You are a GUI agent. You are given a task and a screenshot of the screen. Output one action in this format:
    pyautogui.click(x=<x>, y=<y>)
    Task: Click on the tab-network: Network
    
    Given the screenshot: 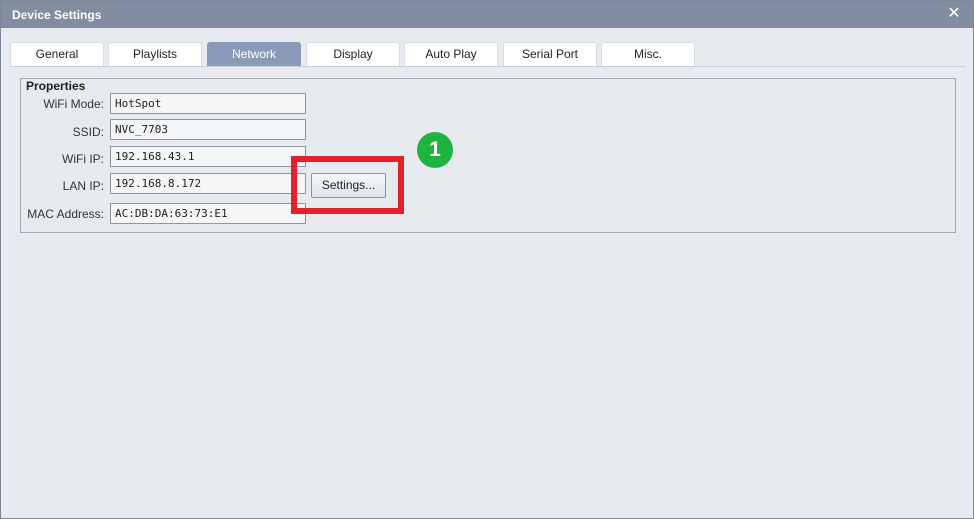 What is the action you would take?
    pyautogui.click(x=254, y=54)
    